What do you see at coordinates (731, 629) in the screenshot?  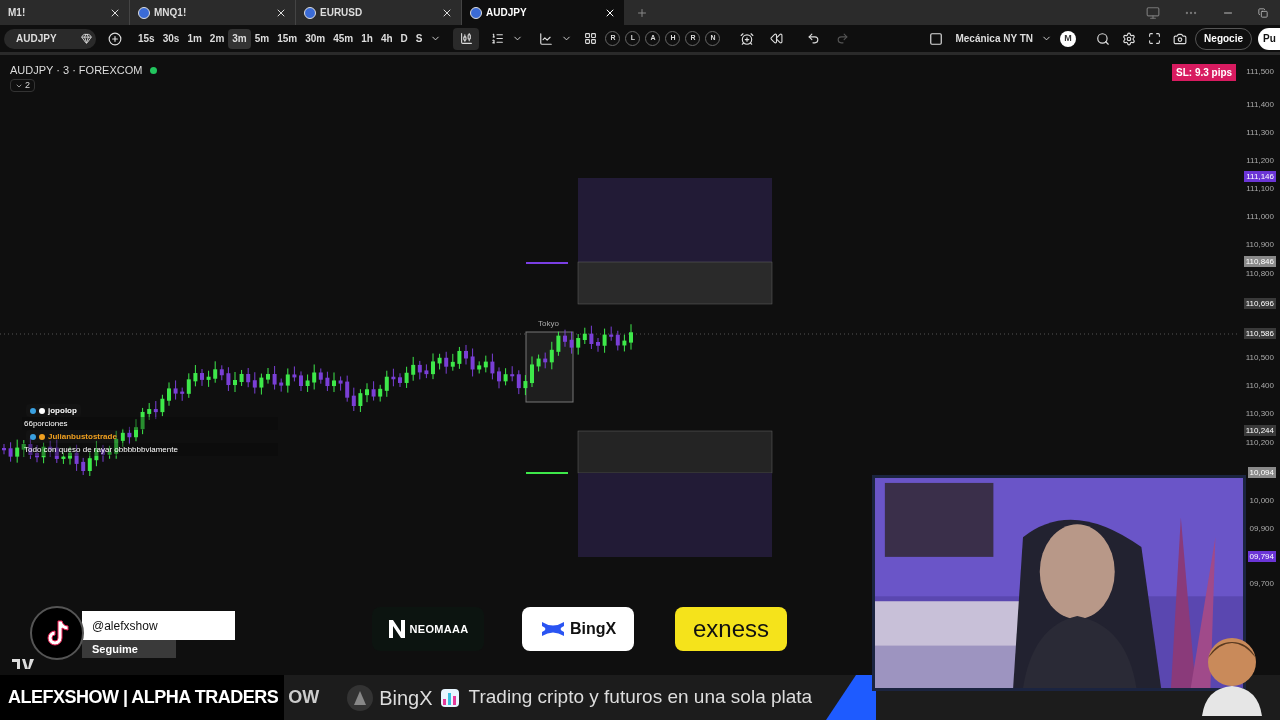 I see `sponsor-logo: exness` at bounding box center [731, 629].